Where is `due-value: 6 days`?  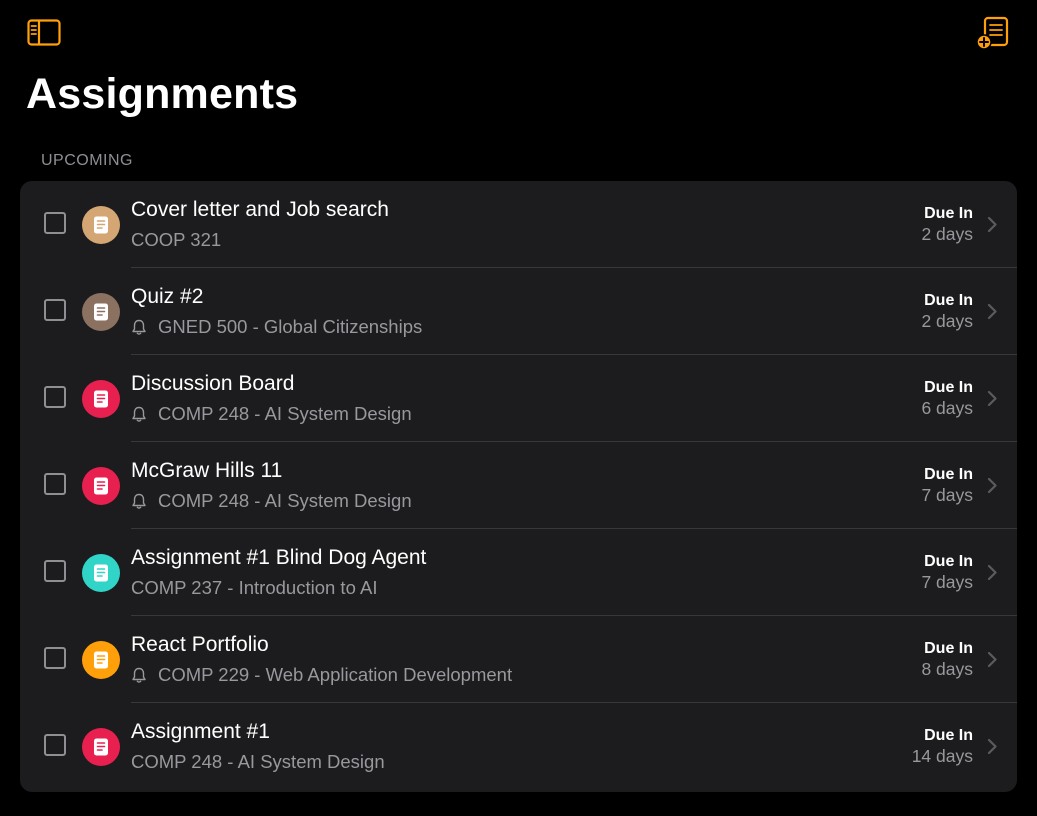 due-value: 6 days is located at coordinates (947, 408).